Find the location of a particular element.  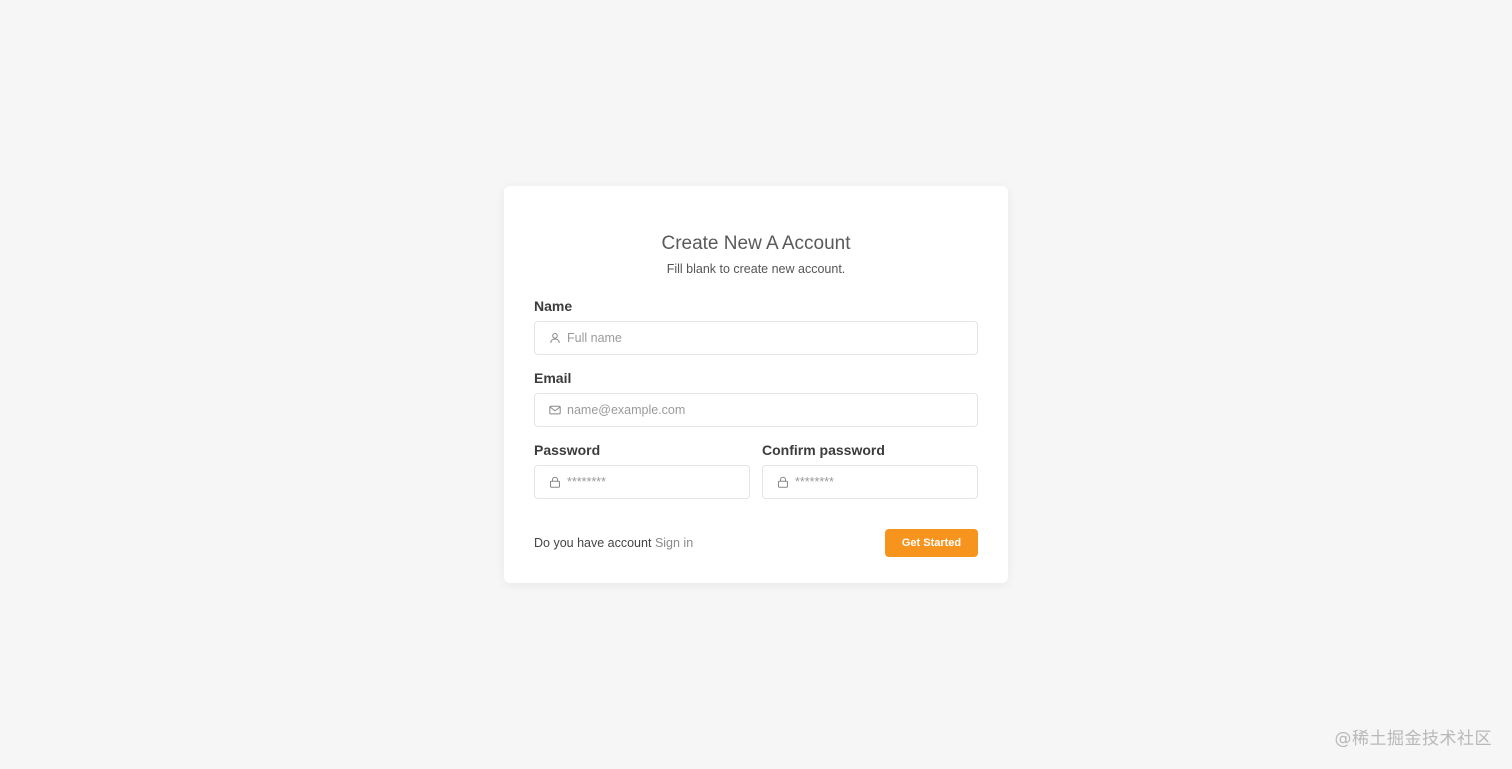

name-input-wrapper is located at coordinates (756, 338).